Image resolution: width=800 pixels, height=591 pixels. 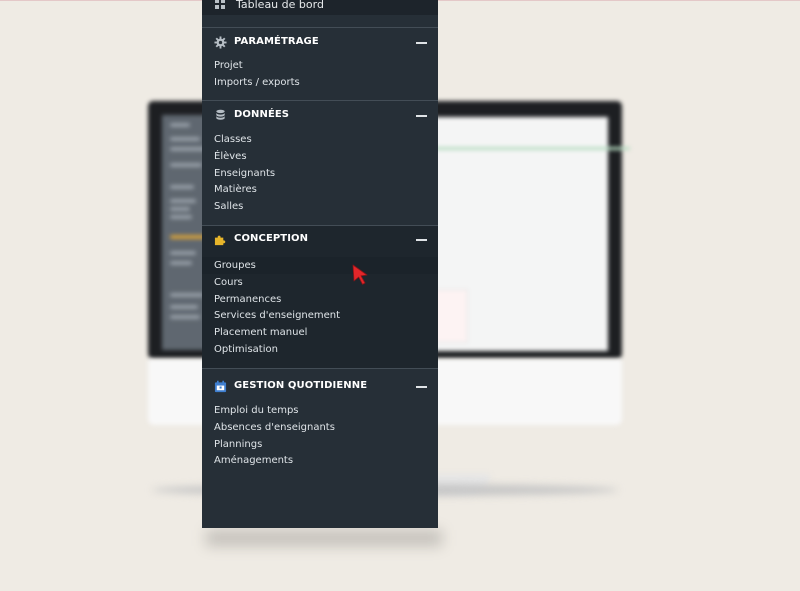 What do you see at coordinates (320, 444) in the screenshot?
I see `menu-item-plannings: Plannings` at bounding box center [320, 444].